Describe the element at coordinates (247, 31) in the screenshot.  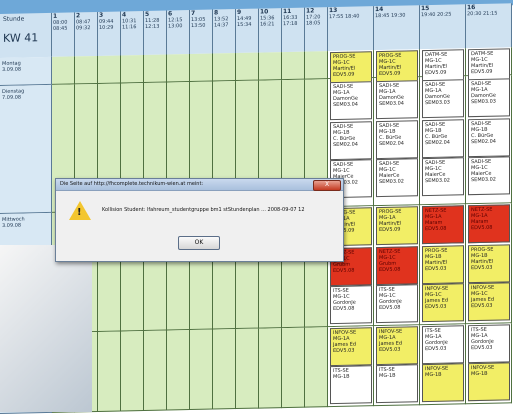
I see `hour-header: 9 14:49 15:34` at that location.